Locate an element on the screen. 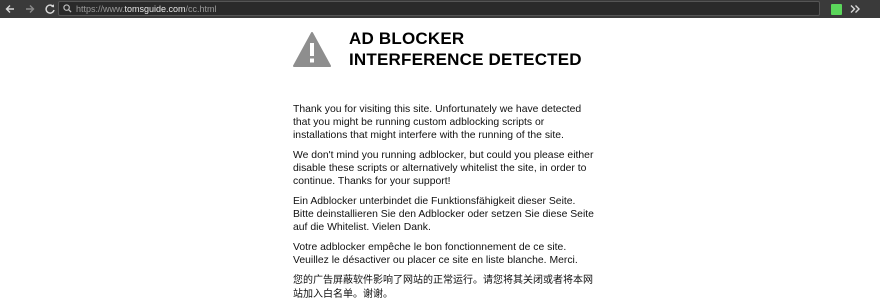 The image size is (880, 302). url-text: https://www.tomsguide.com/cc.html is located at coordinates (146, 9).